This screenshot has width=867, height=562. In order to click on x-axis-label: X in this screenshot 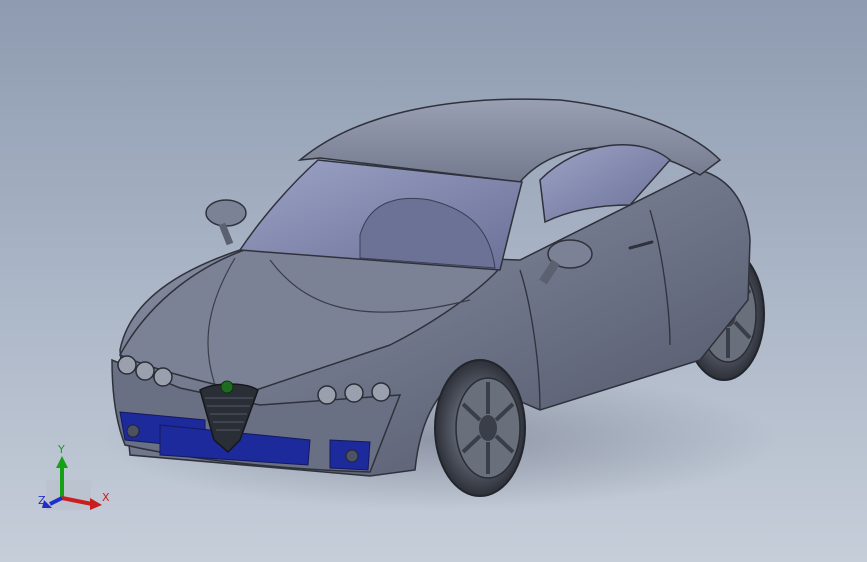, I will do `click(106, 497)`.